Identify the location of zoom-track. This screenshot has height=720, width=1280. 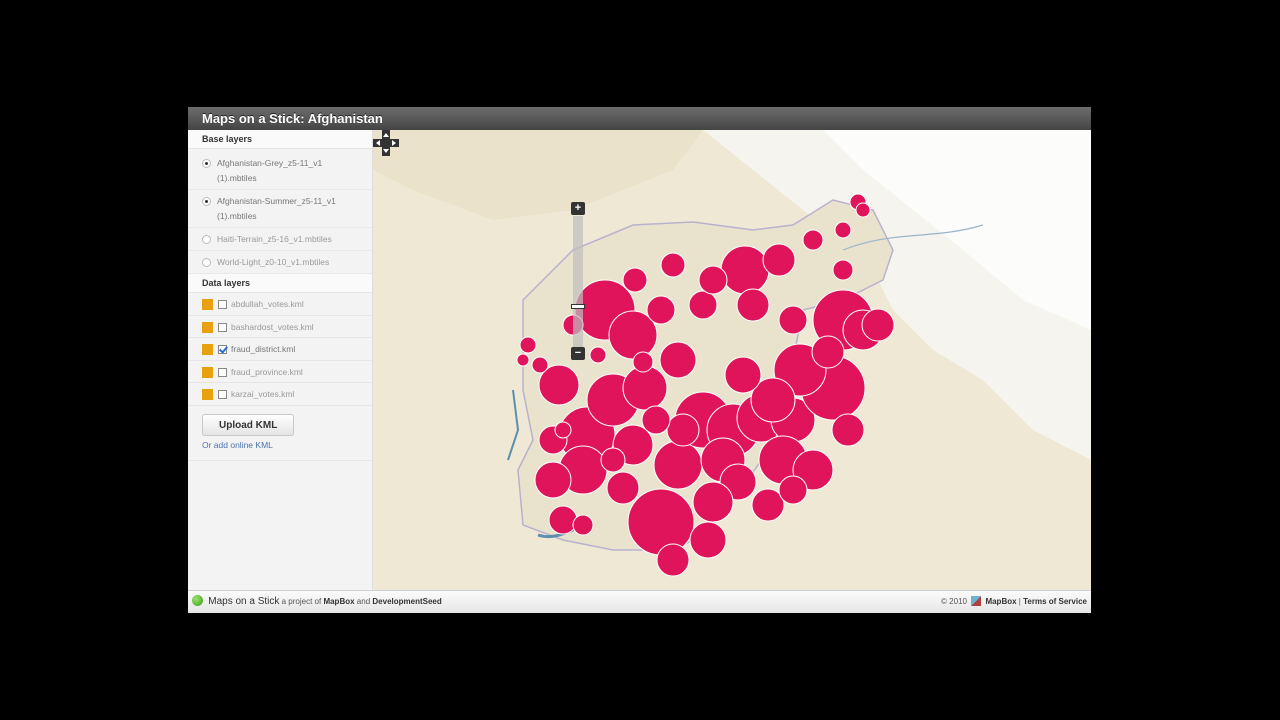
(578, 282).